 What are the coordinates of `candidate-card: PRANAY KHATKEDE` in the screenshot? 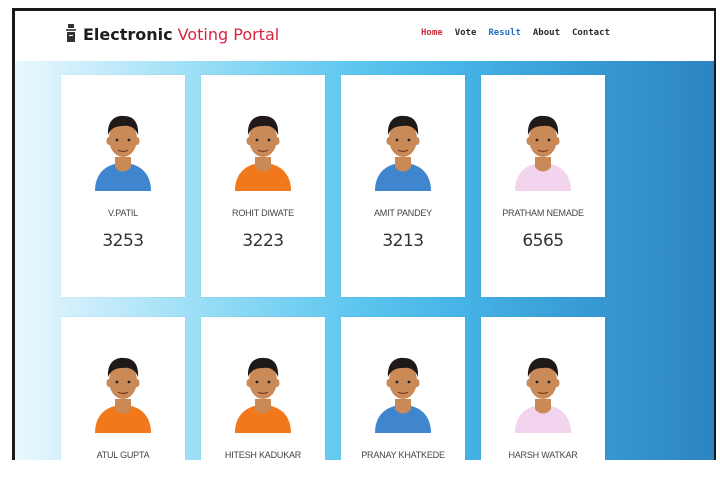 It's located at (403, 388).